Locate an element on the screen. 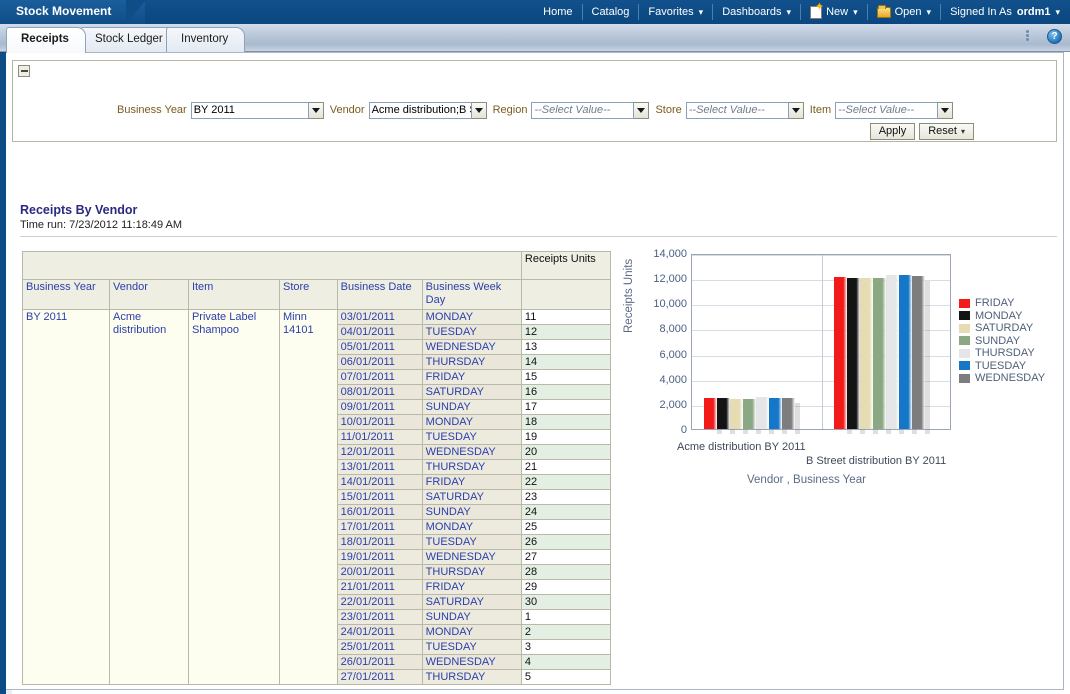  tab-stock-ledger: Stock Ledger is located at coordinates (130, 39).